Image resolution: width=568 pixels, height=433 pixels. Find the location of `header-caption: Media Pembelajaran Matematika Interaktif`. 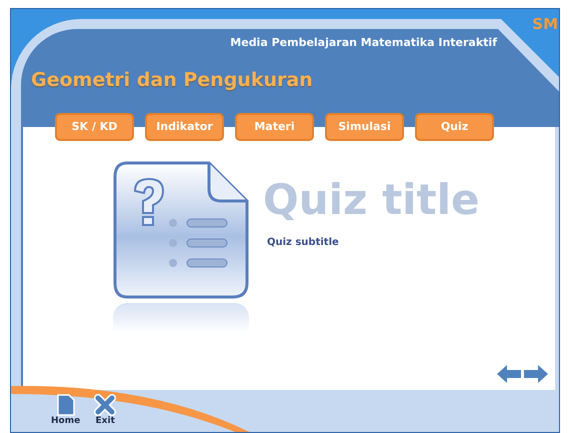

header-caption: Media Pembelajaran Matematika Interaktif is located at coordinates (363, 43).